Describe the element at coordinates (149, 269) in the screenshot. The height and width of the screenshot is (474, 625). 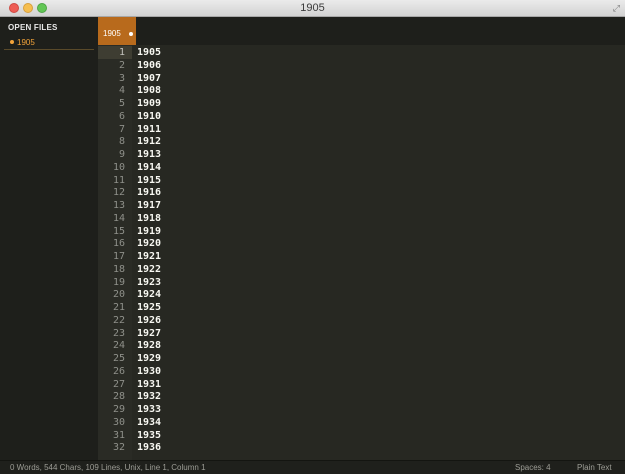
I see `line-text: 1922` at that location.